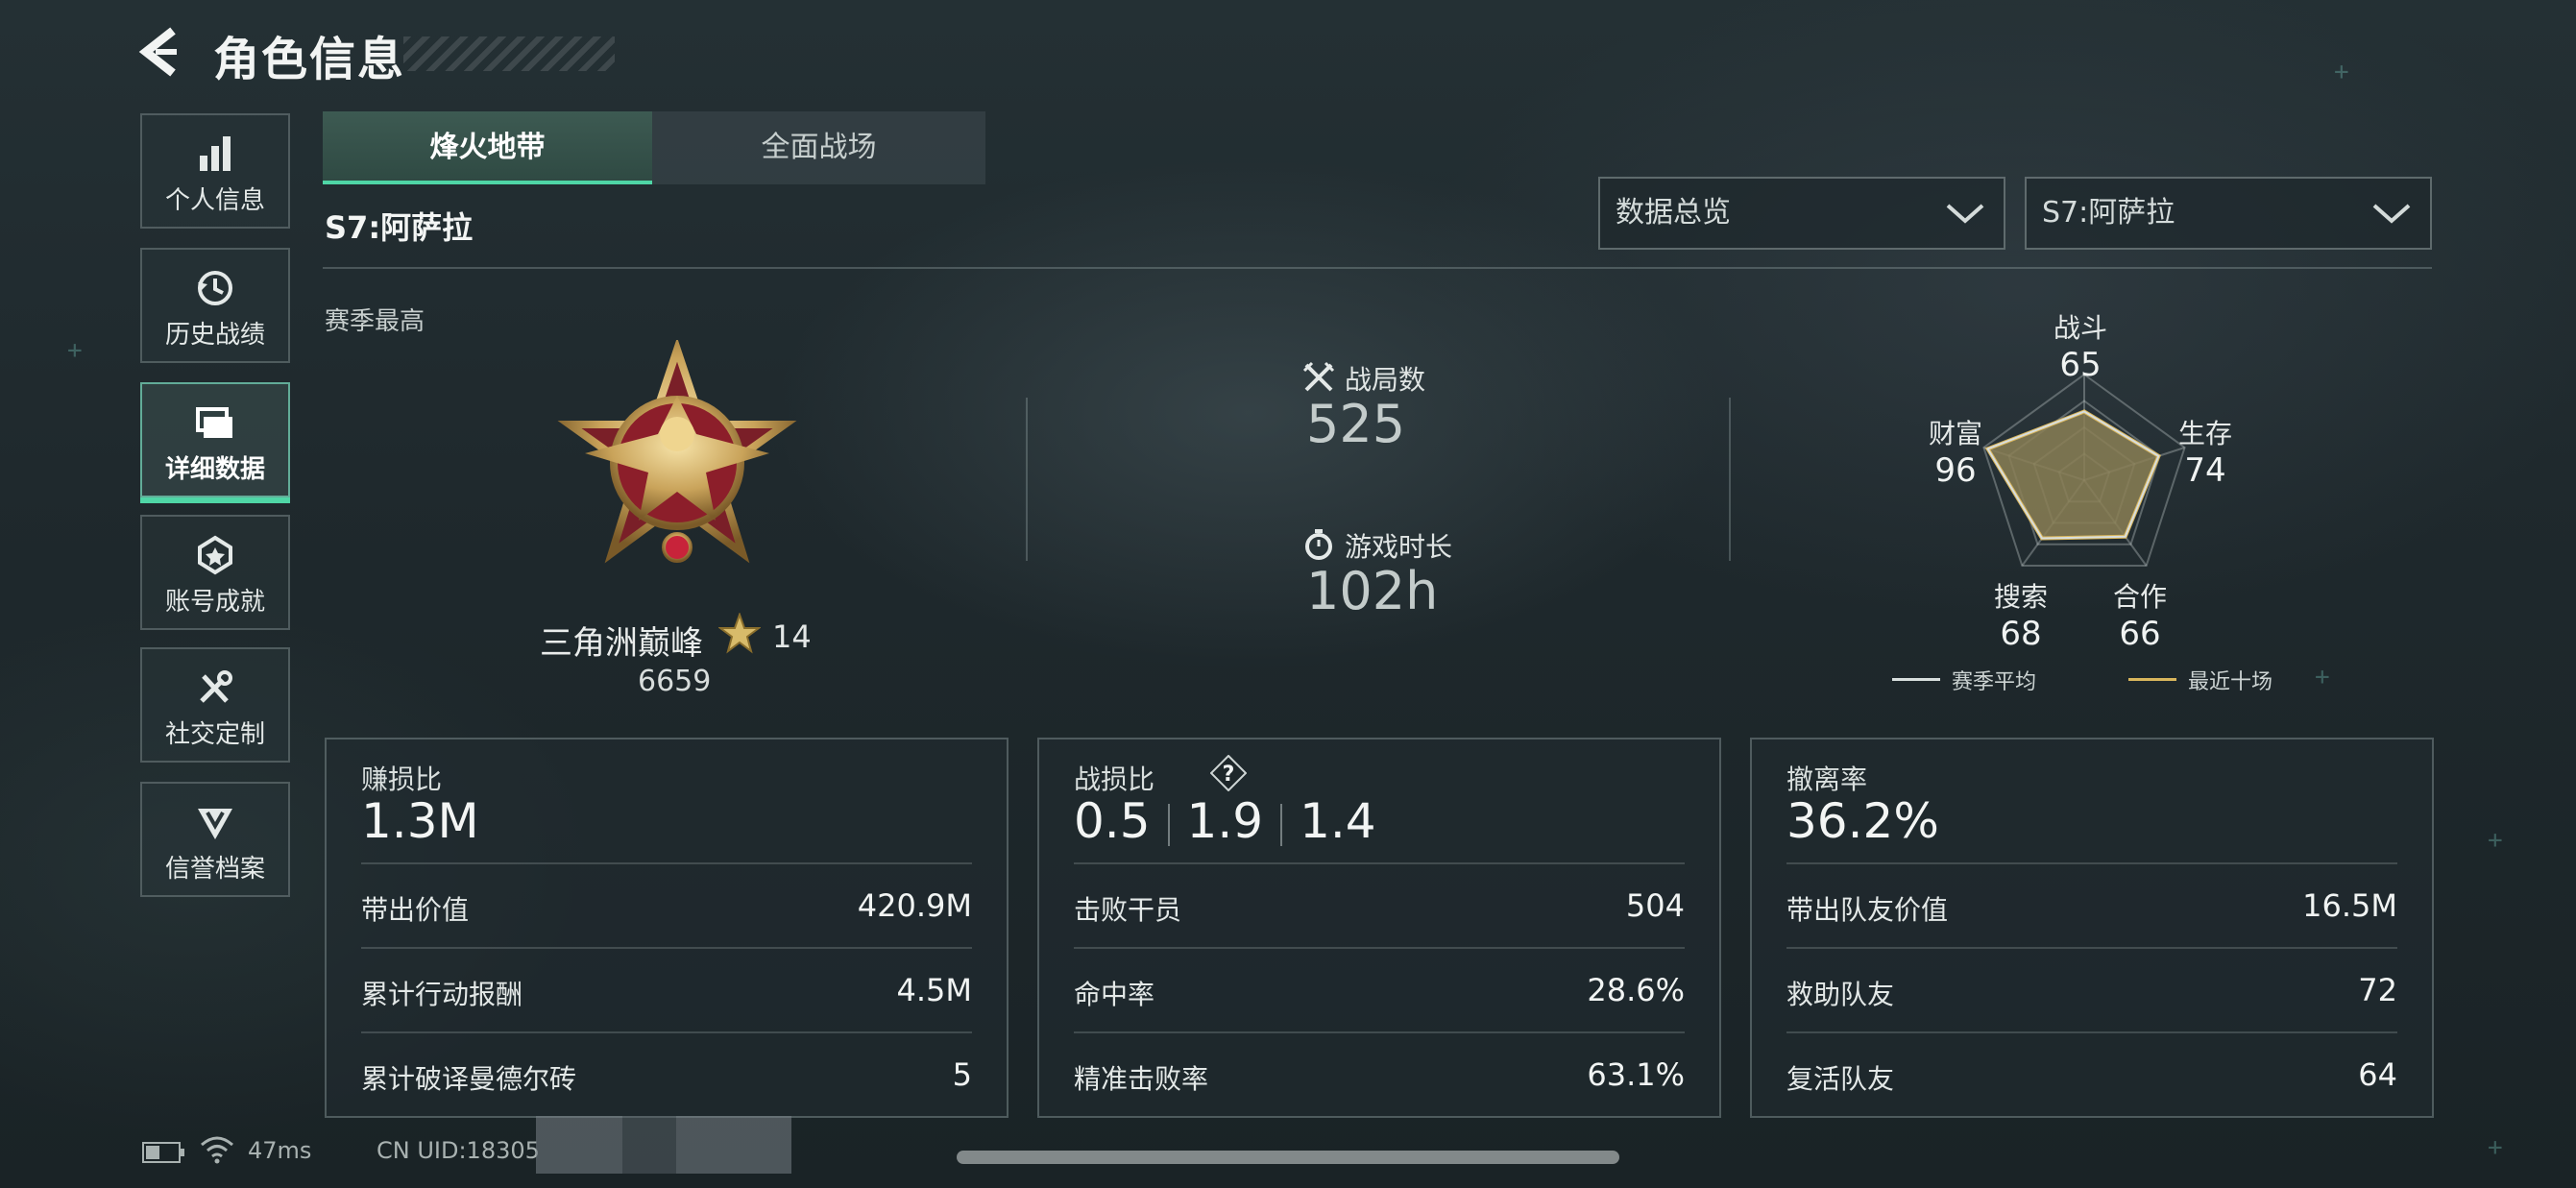  I want to click on sidebar-item-label: 历史战绩, so click(214, 335).